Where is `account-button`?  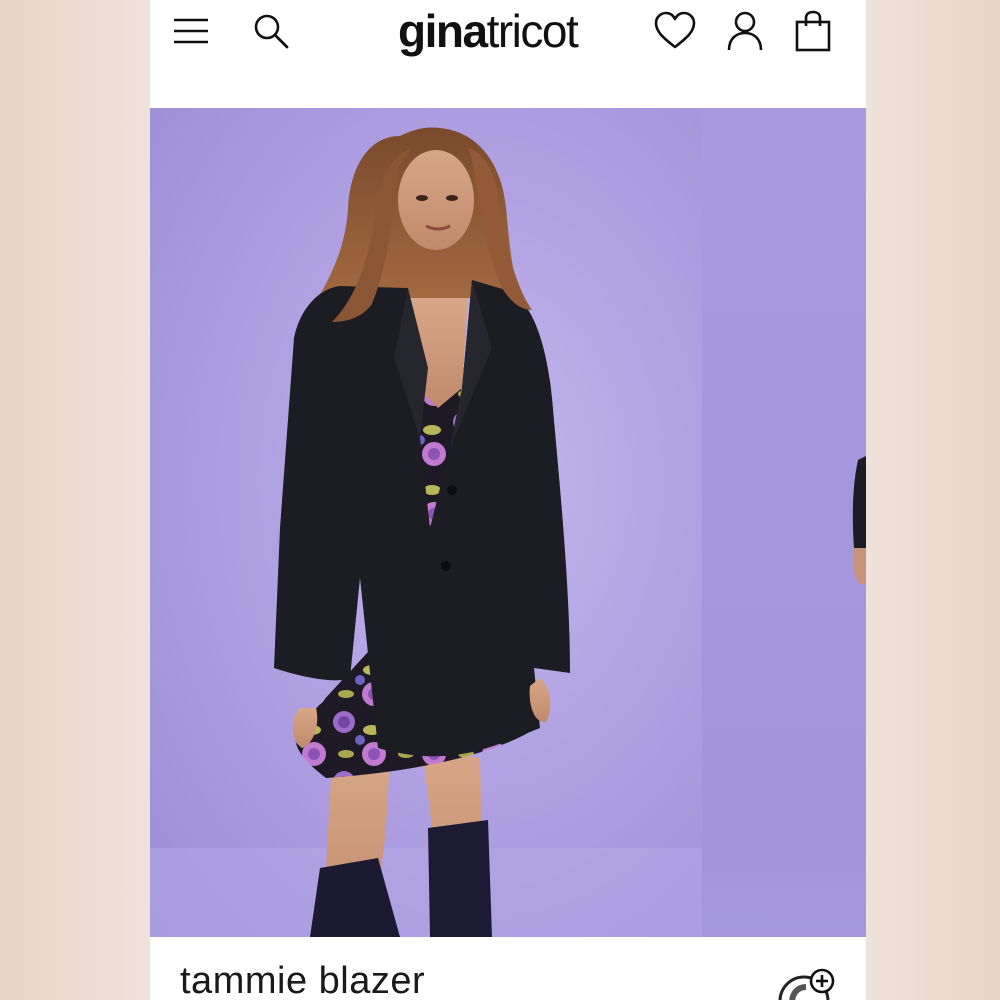
account-button is located at coordinates (745, 31).